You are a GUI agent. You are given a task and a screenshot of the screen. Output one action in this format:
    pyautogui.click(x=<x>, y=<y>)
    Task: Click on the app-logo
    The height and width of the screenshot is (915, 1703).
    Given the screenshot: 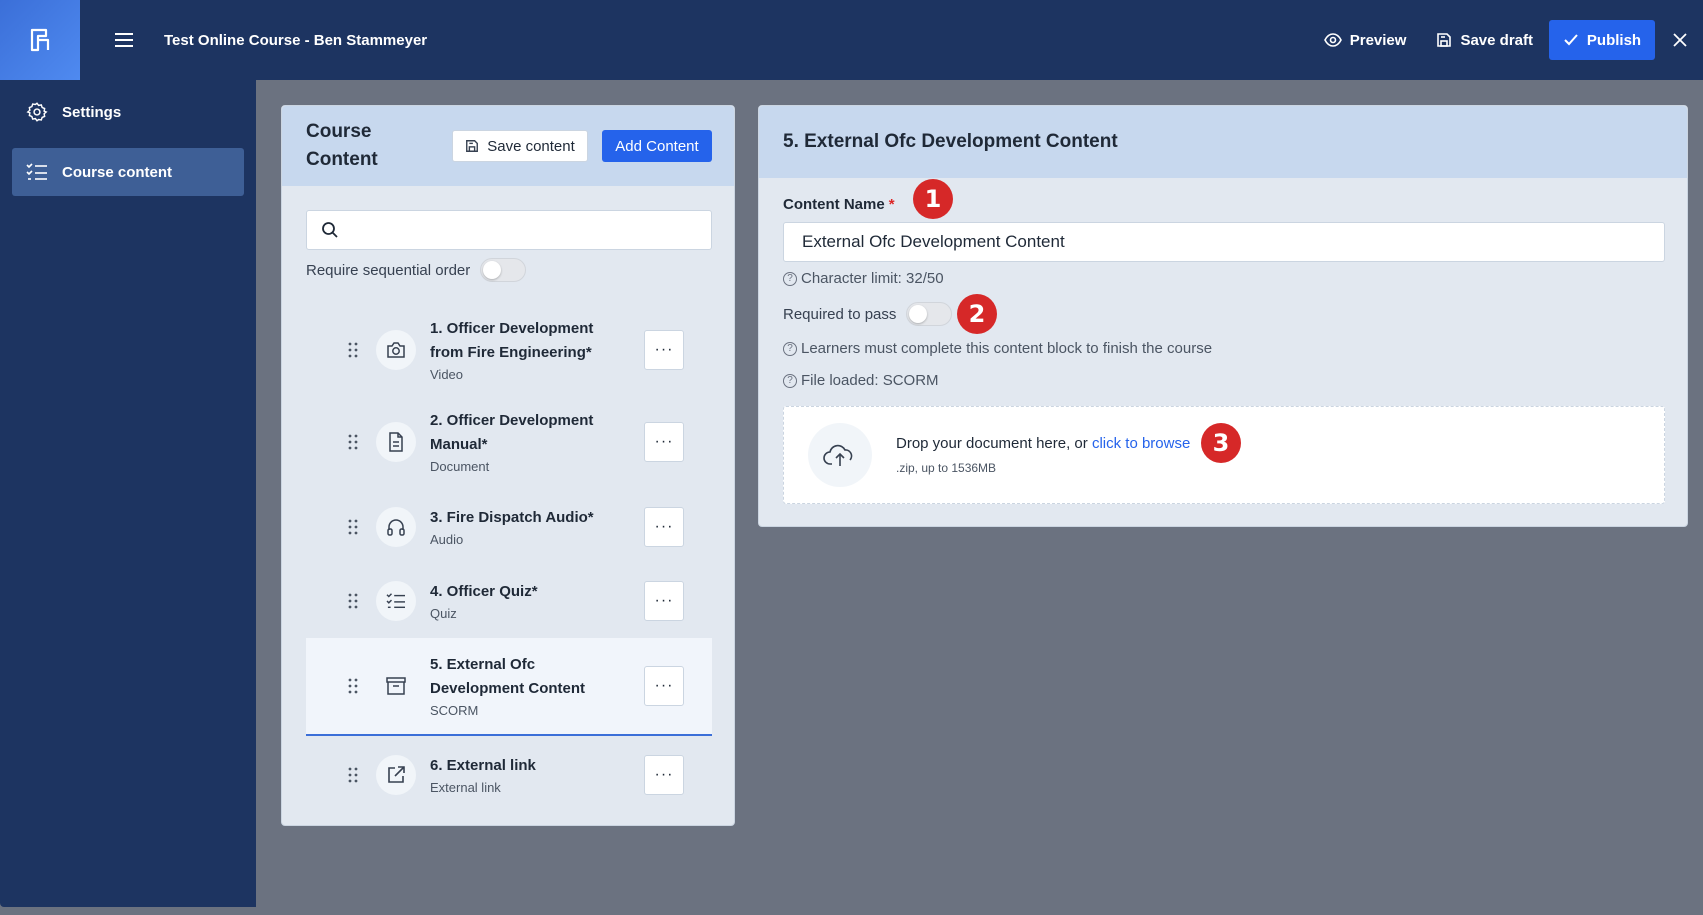 What is the action you would take?
    pyautogui.click(x=40, y=40)
    